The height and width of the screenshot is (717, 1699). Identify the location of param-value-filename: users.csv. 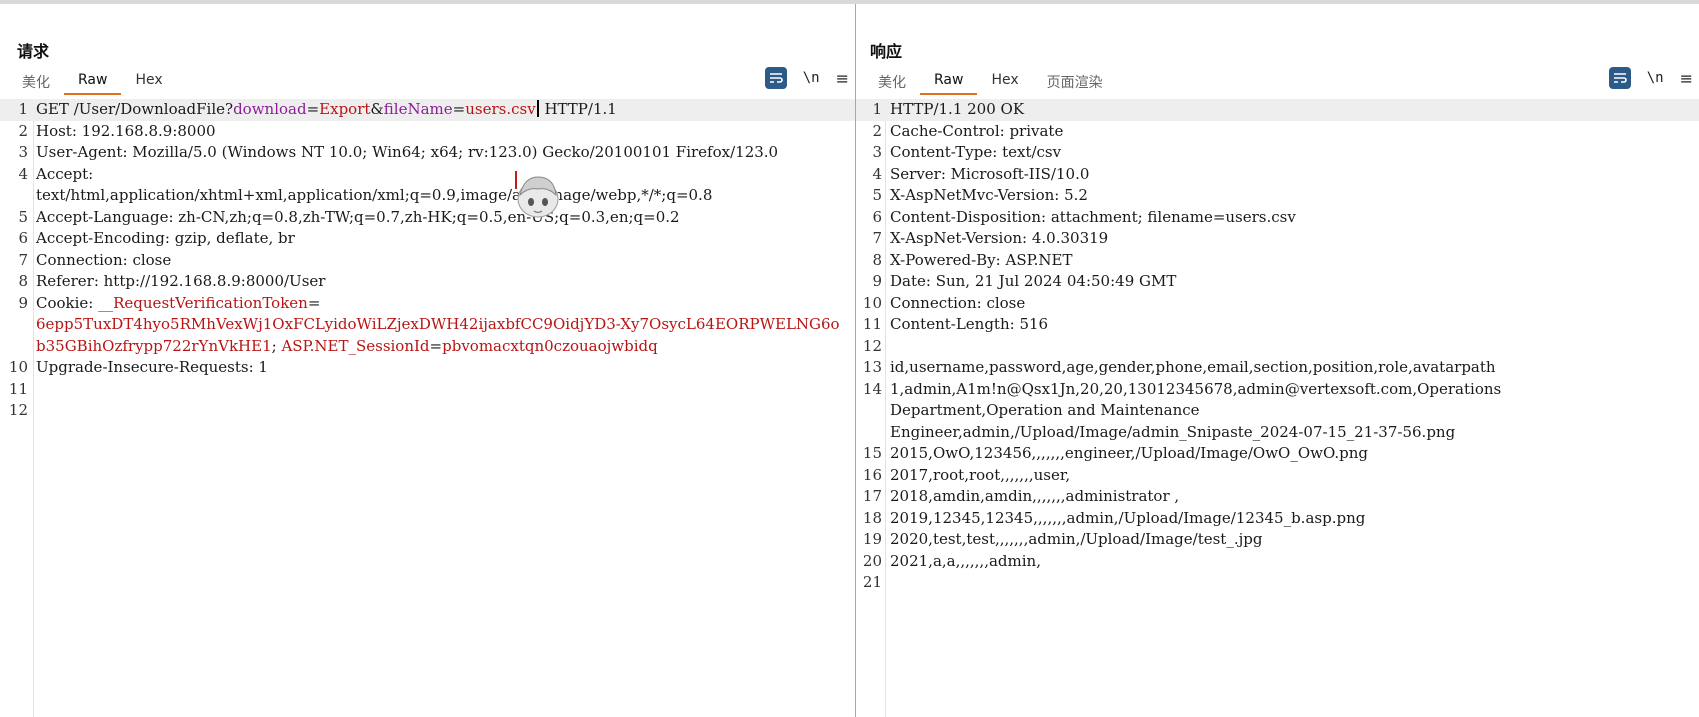
(500, 109).